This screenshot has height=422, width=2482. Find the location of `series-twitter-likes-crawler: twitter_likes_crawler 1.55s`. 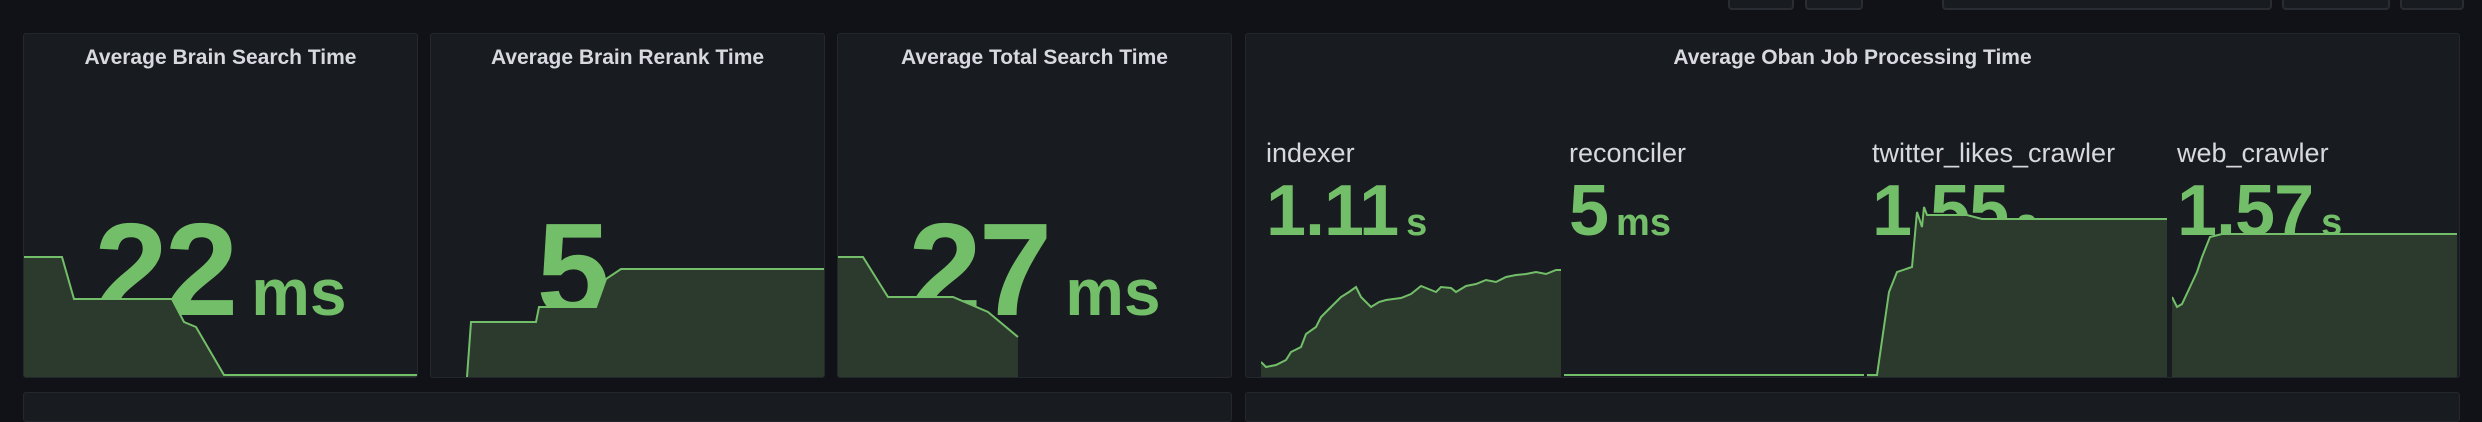

series-twitter-likes-crawler: twitter_likes_crawler 1.55s is located at coordinates (2017, 240).